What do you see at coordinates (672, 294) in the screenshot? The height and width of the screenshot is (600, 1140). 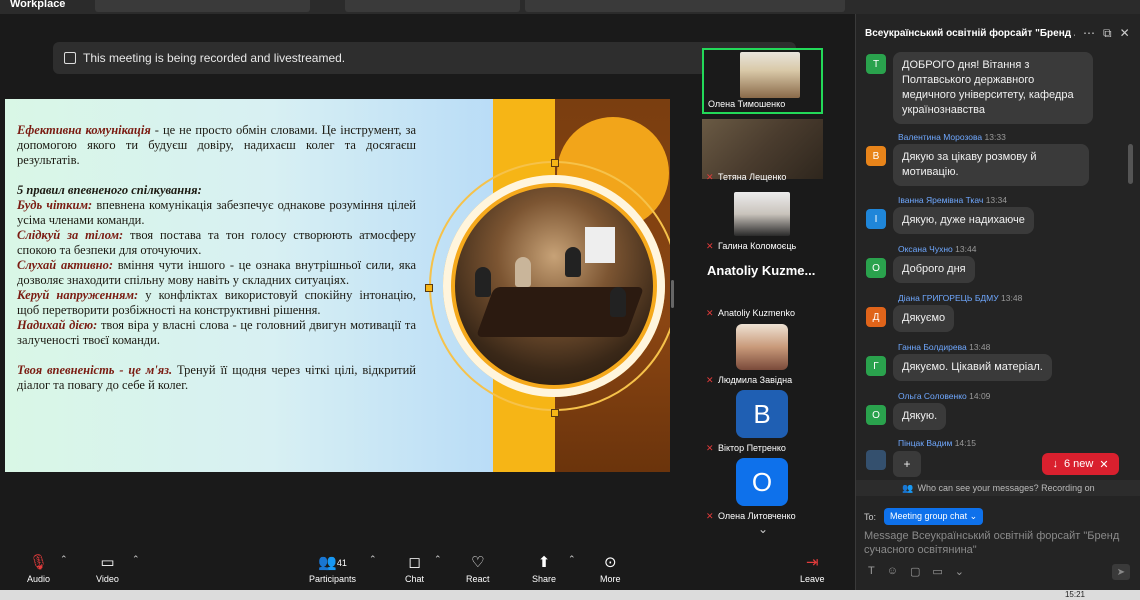 I see `panel-resize-handle` at bounding box center [672, 294].